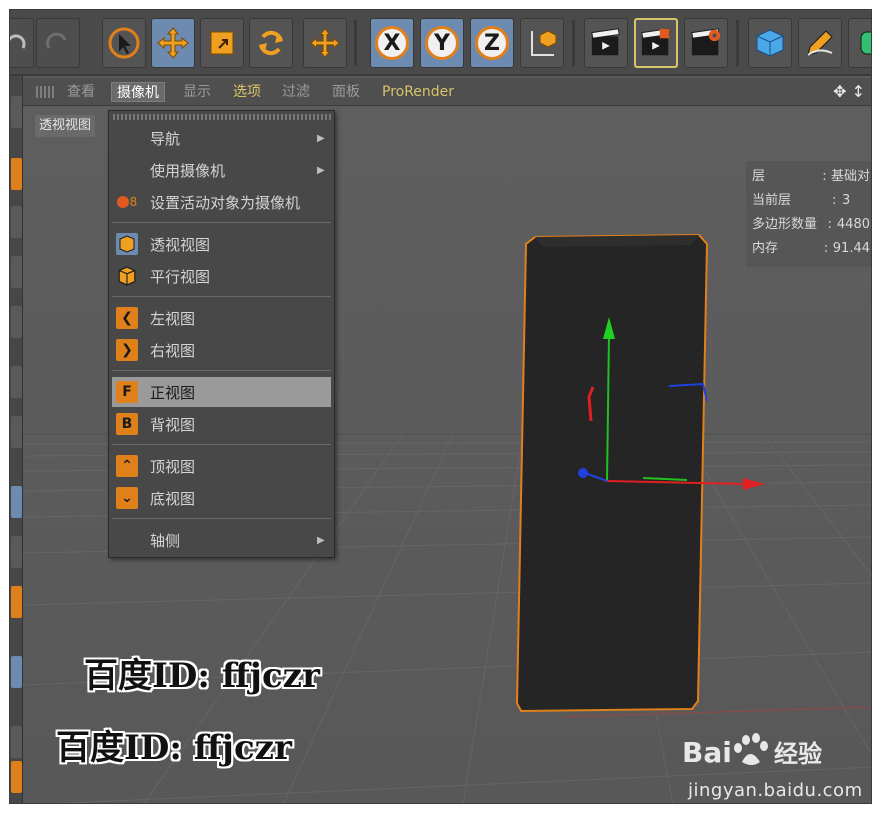 This screenshot has height=813, width=881. What do you see at coordinates (221, 202) in the screenshot?
I see `menu-item-set-active-object-as-camera: 8 设置活动对象为摄像机` at bounding box center [221, 202].